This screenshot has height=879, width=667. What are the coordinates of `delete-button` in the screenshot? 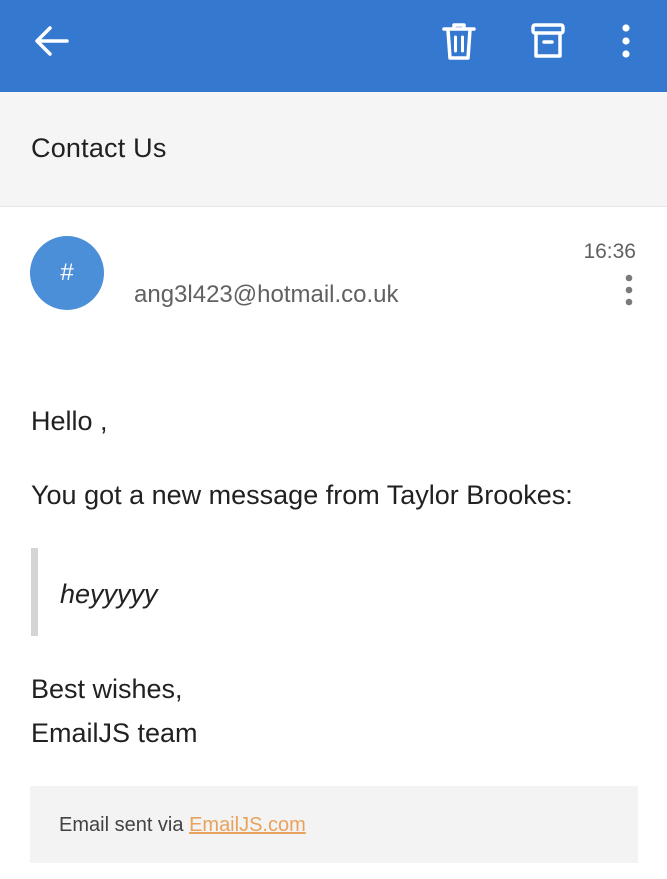 It's located at (459, 41).